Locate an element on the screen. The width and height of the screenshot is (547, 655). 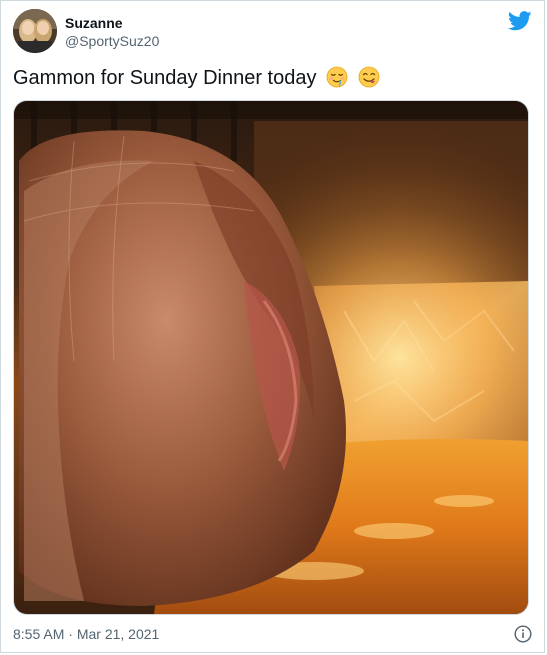
tweet-timestamp: 8:55 AM · Mar 21, 2021 is located at coordinates (86, 634).